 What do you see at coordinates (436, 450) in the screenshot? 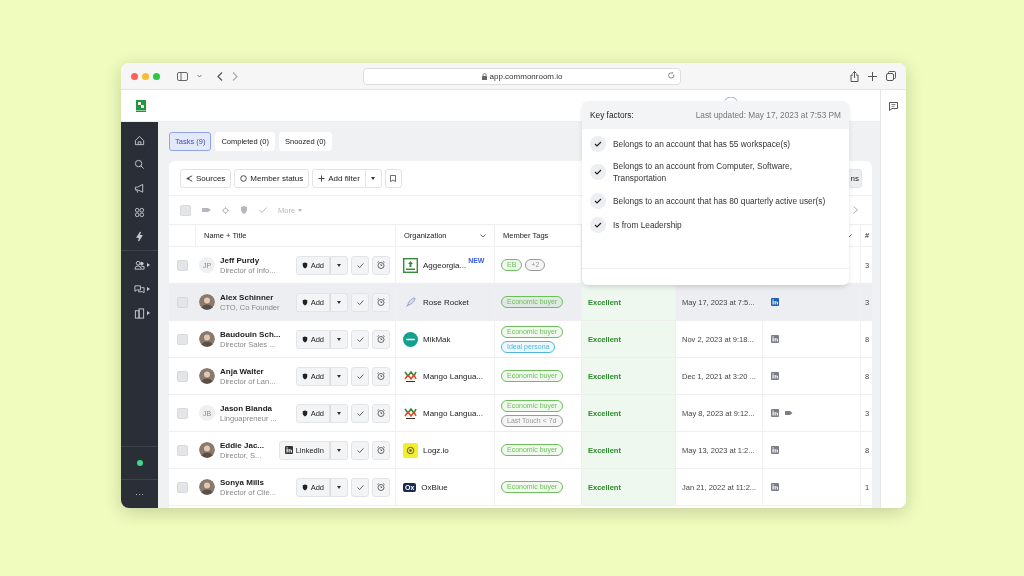
I see `organization-name: Logz.io` at bounding box center [436, 450].